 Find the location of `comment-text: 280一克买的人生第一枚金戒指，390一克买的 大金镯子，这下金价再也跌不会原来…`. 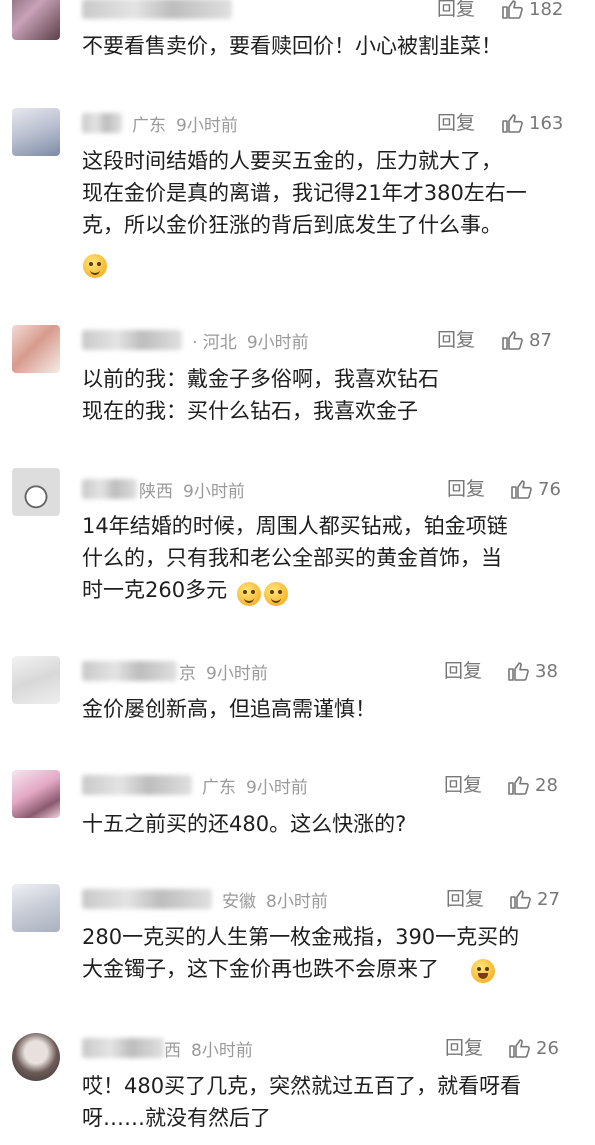

comment-text: 280一克买的人生第一枚金戒指，390一克买的 大金镯子，这下金价再也跌不会原来… is located at coordinates (301, 953).